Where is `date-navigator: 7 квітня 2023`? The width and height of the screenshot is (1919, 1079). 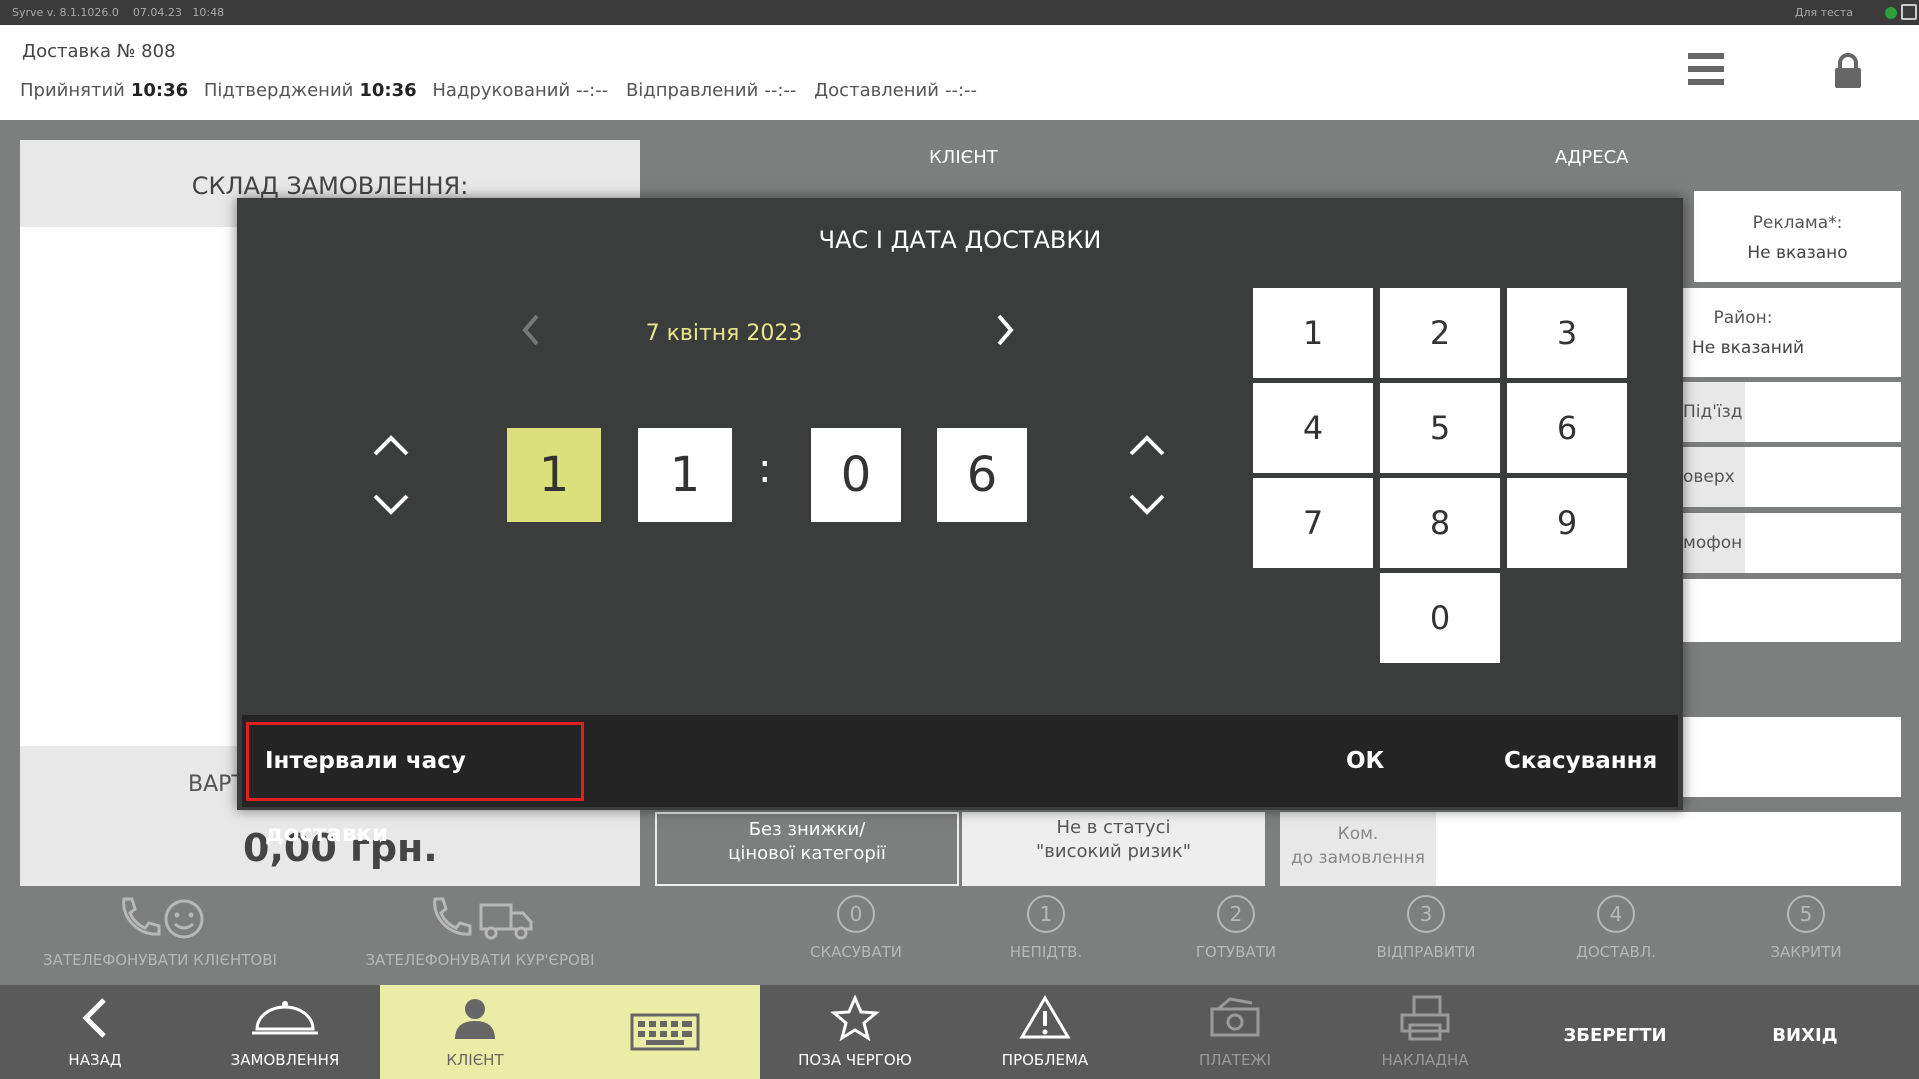 date-navigator: 7 квітня 2023 is located at coordinates (737, 330).